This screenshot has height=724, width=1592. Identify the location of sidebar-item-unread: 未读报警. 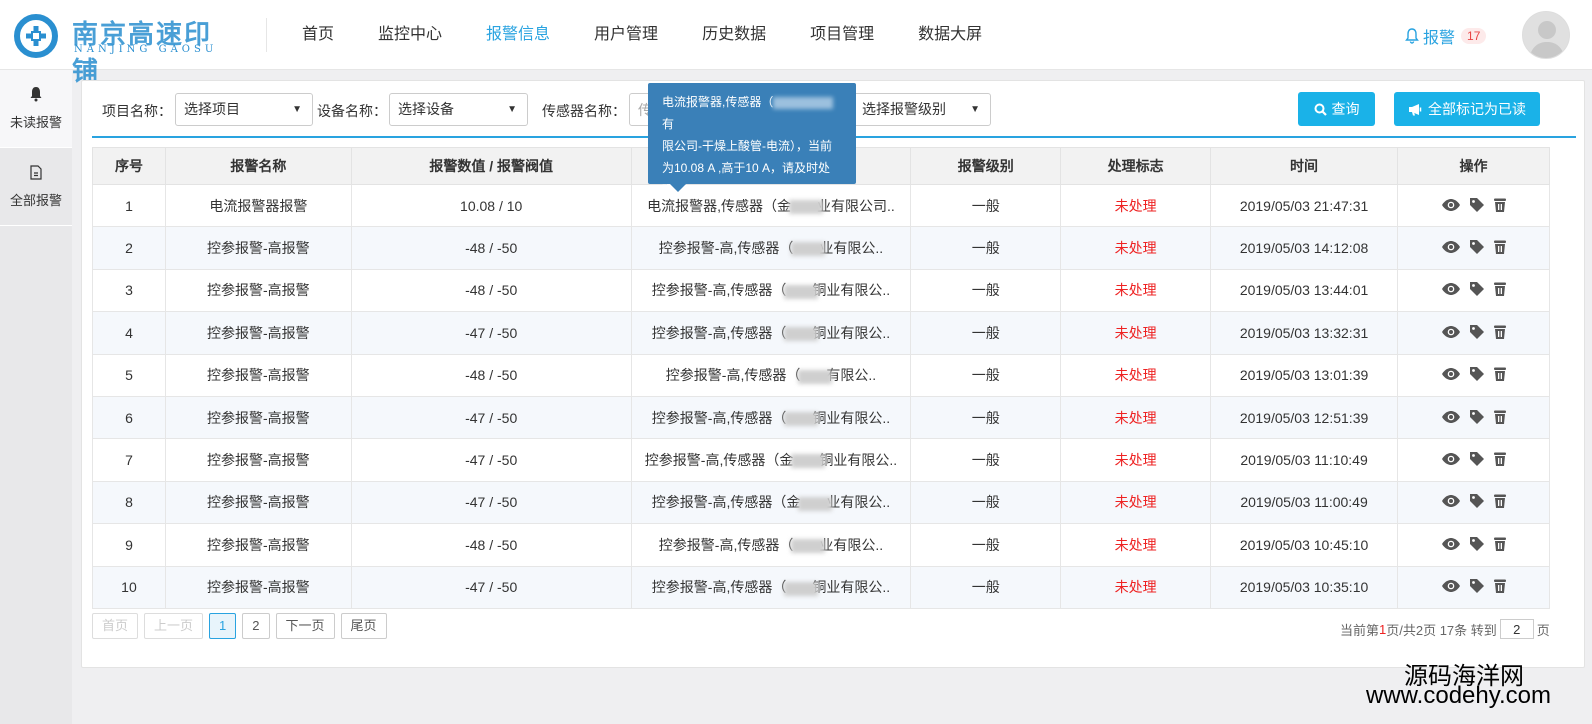
(36, 109).